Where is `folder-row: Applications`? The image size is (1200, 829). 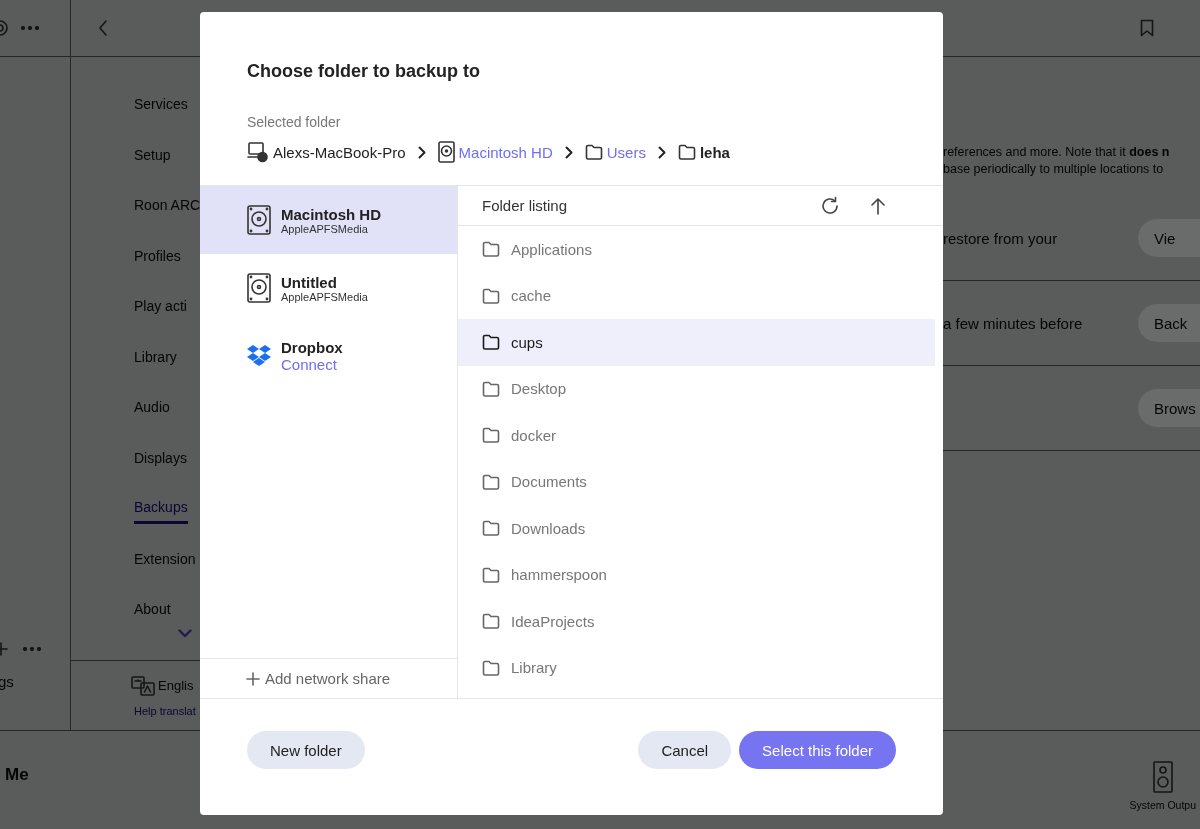
folder-row: Applications is located at coordinates (696, 249).